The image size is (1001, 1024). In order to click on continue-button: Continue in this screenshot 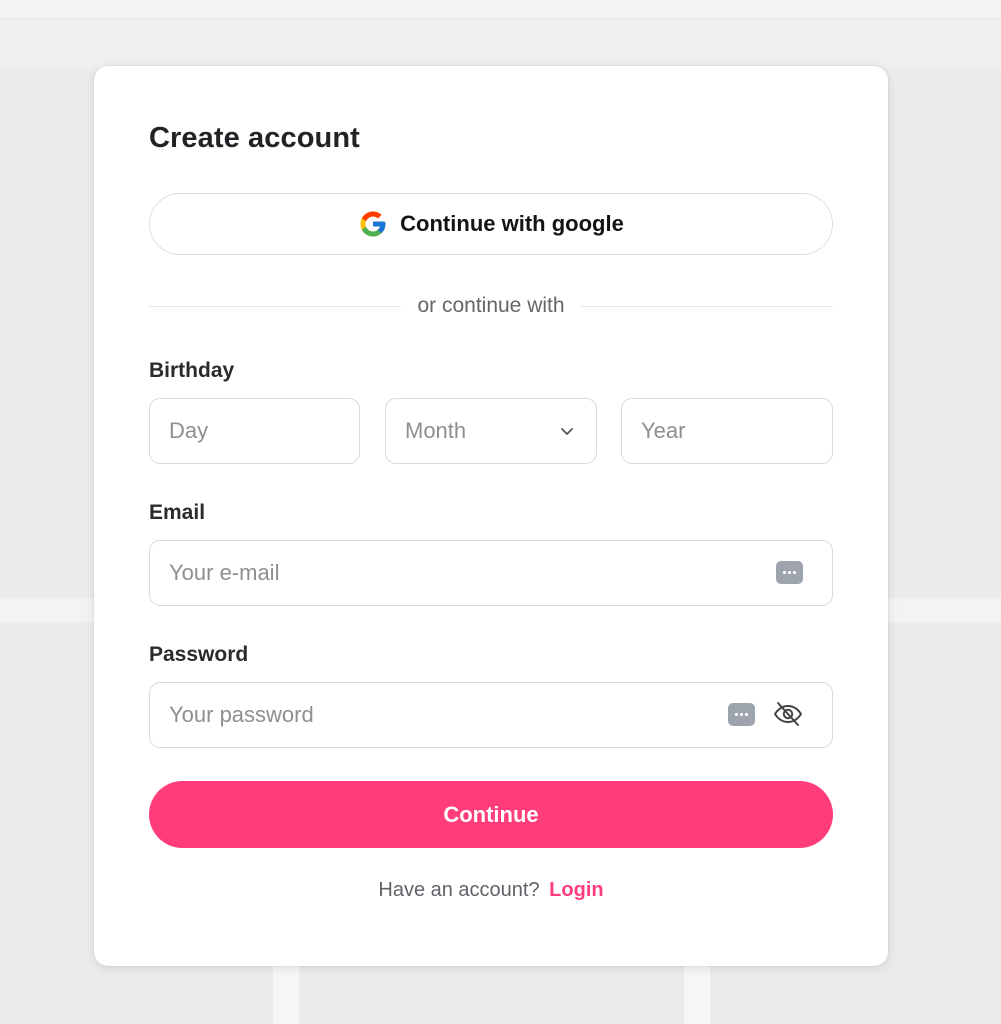, I will do `click(491, 814)`.